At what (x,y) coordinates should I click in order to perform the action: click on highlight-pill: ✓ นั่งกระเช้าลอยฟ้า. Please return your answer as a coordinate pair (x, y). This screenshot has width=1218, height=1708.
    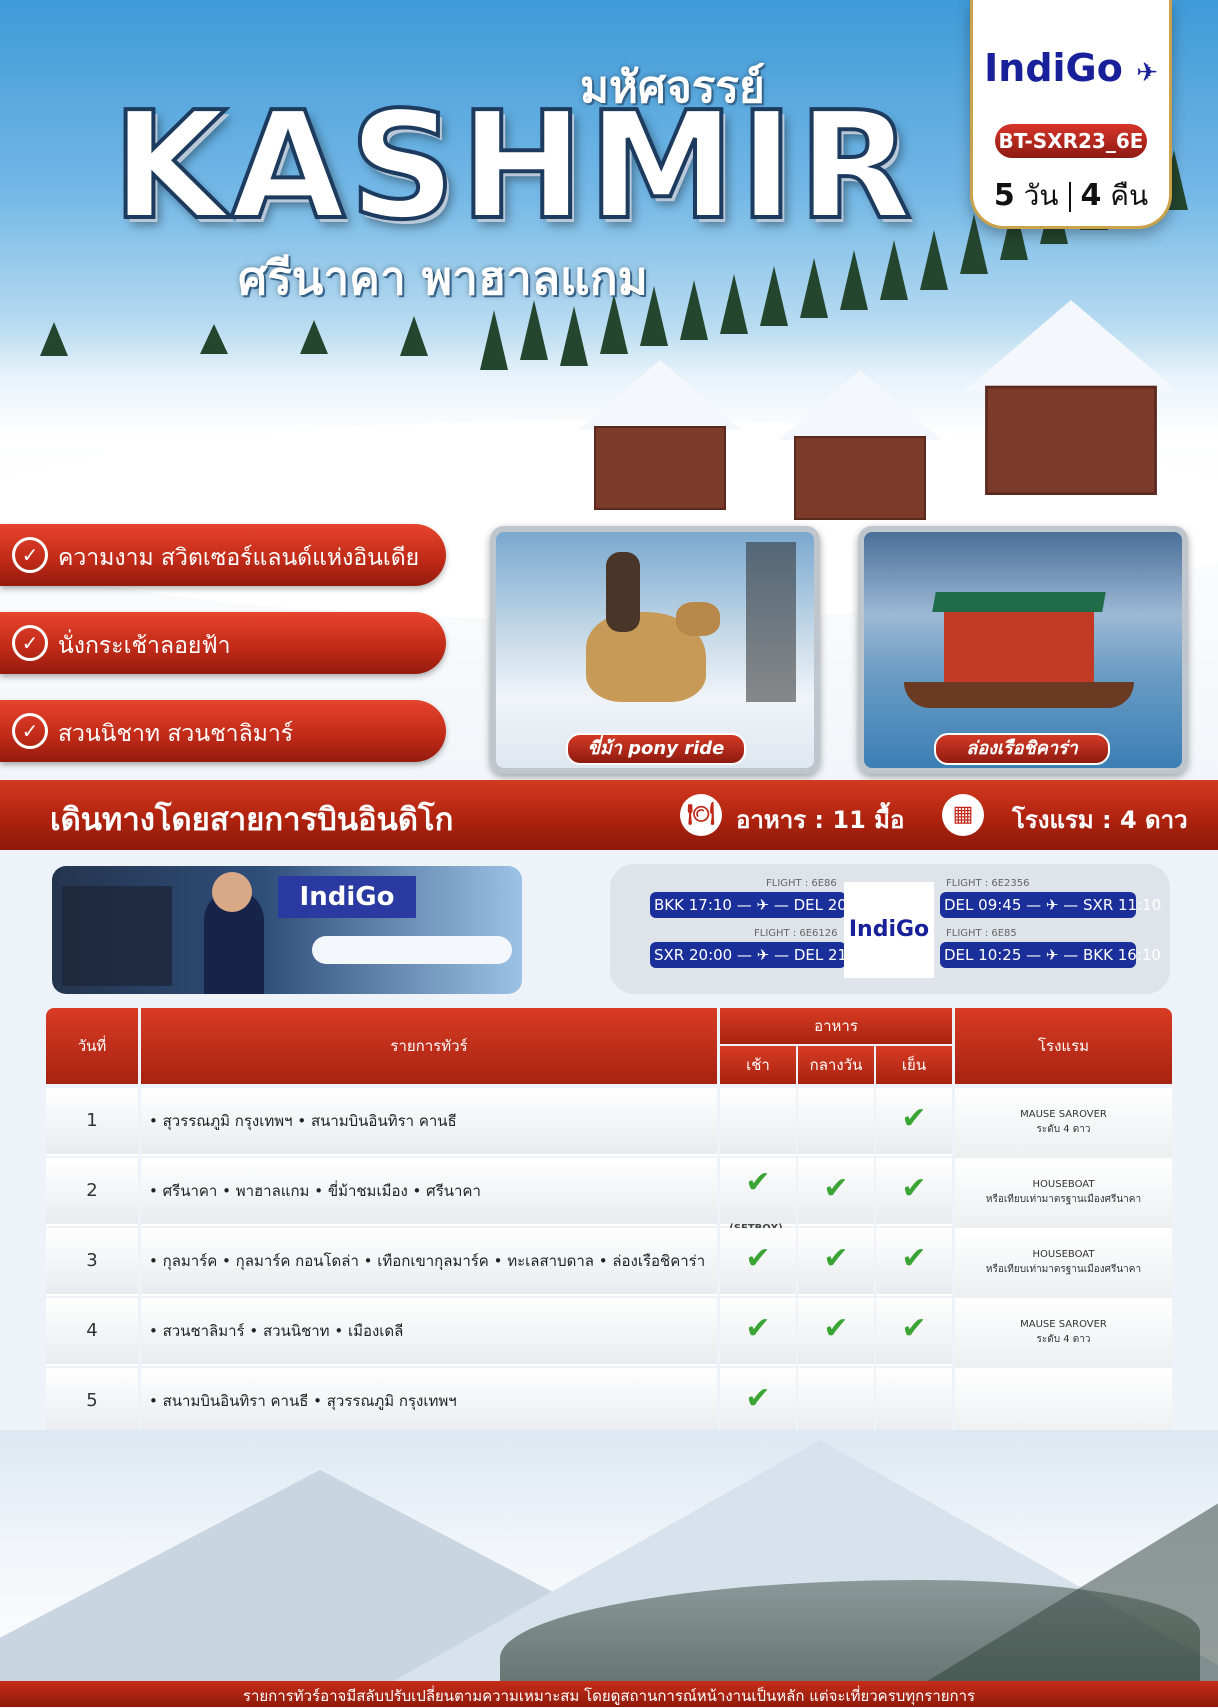
    Looking at the image, I should click on (223, 643).